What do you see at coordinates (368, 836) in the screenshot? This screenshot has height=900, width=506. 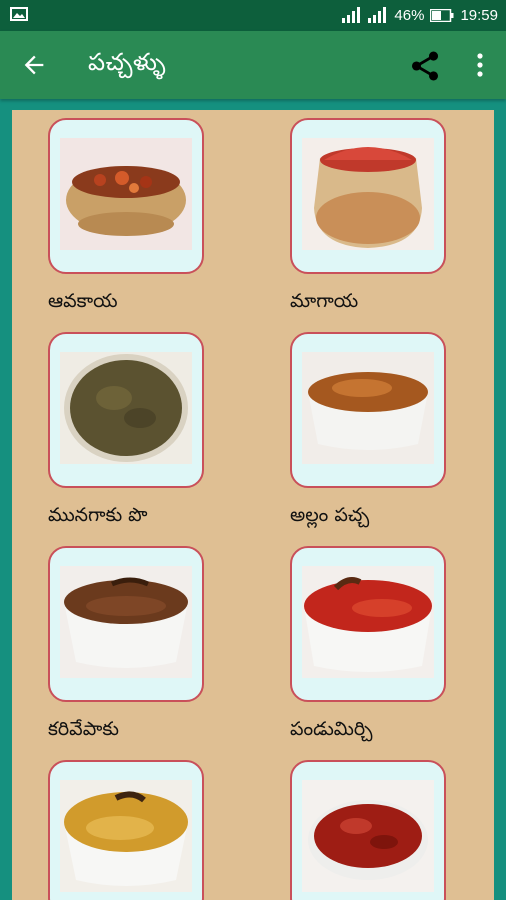 I see `mango-pickle-bowl-image` at bounding box center [368, 836].